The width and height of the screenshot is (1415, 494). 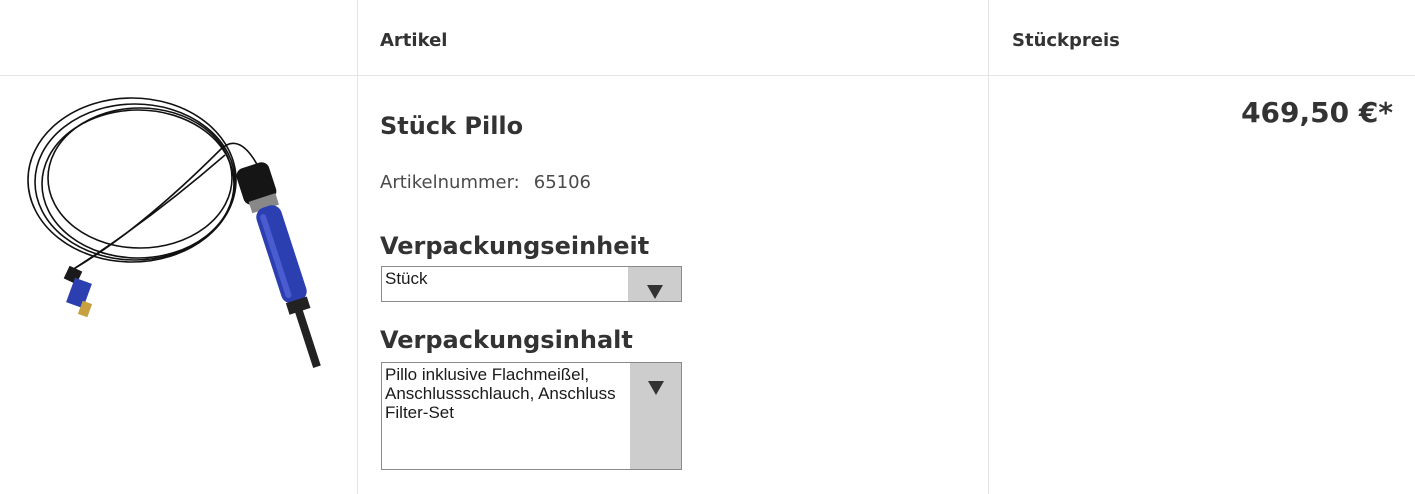 I want to click on packaging-unit-select: Stück, so click(x=531, y=284).